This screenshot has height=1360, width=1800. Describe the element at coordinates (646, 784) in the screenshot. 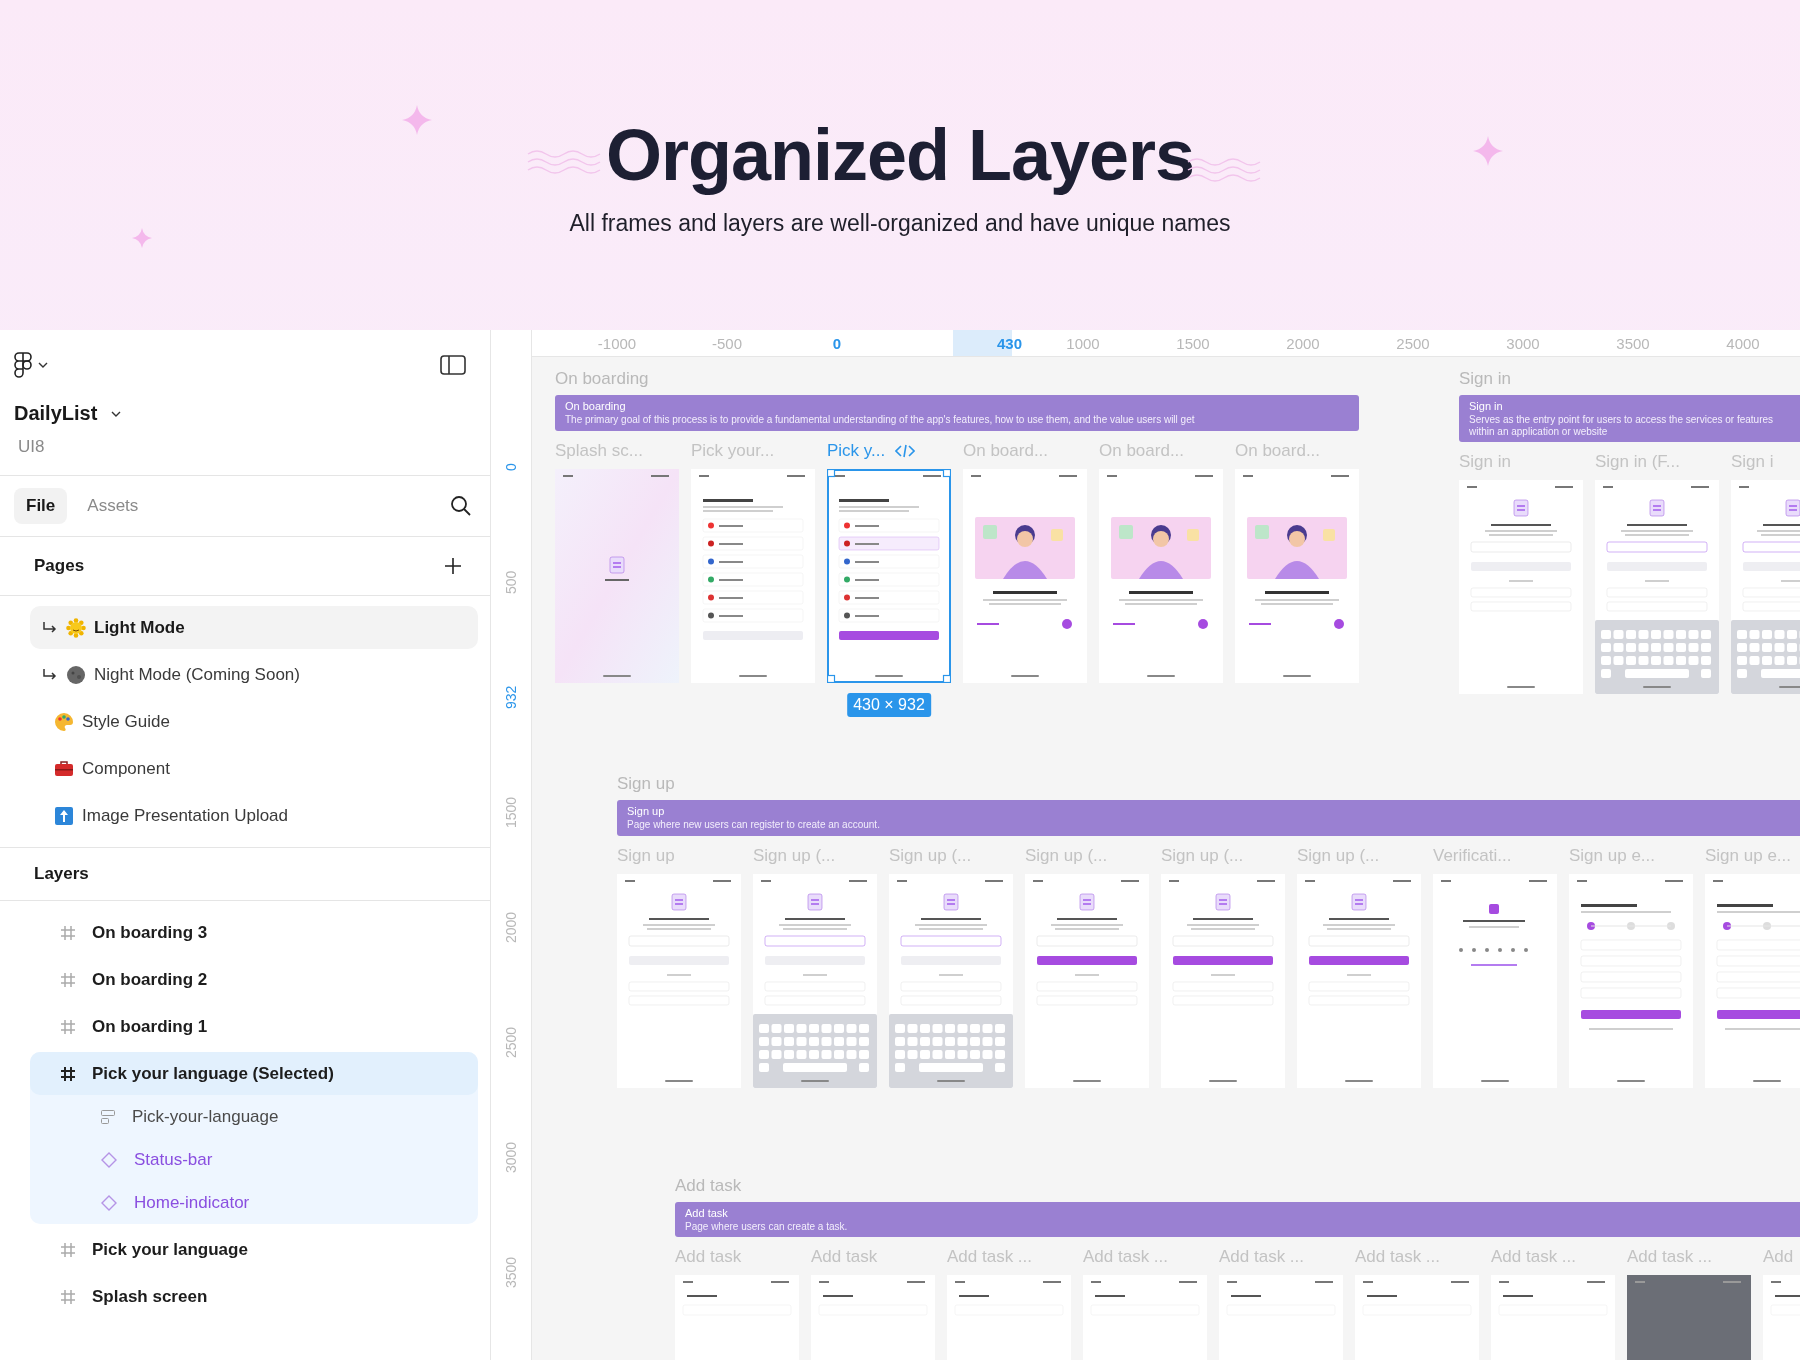

I see `section-label: Sign up` at that location.